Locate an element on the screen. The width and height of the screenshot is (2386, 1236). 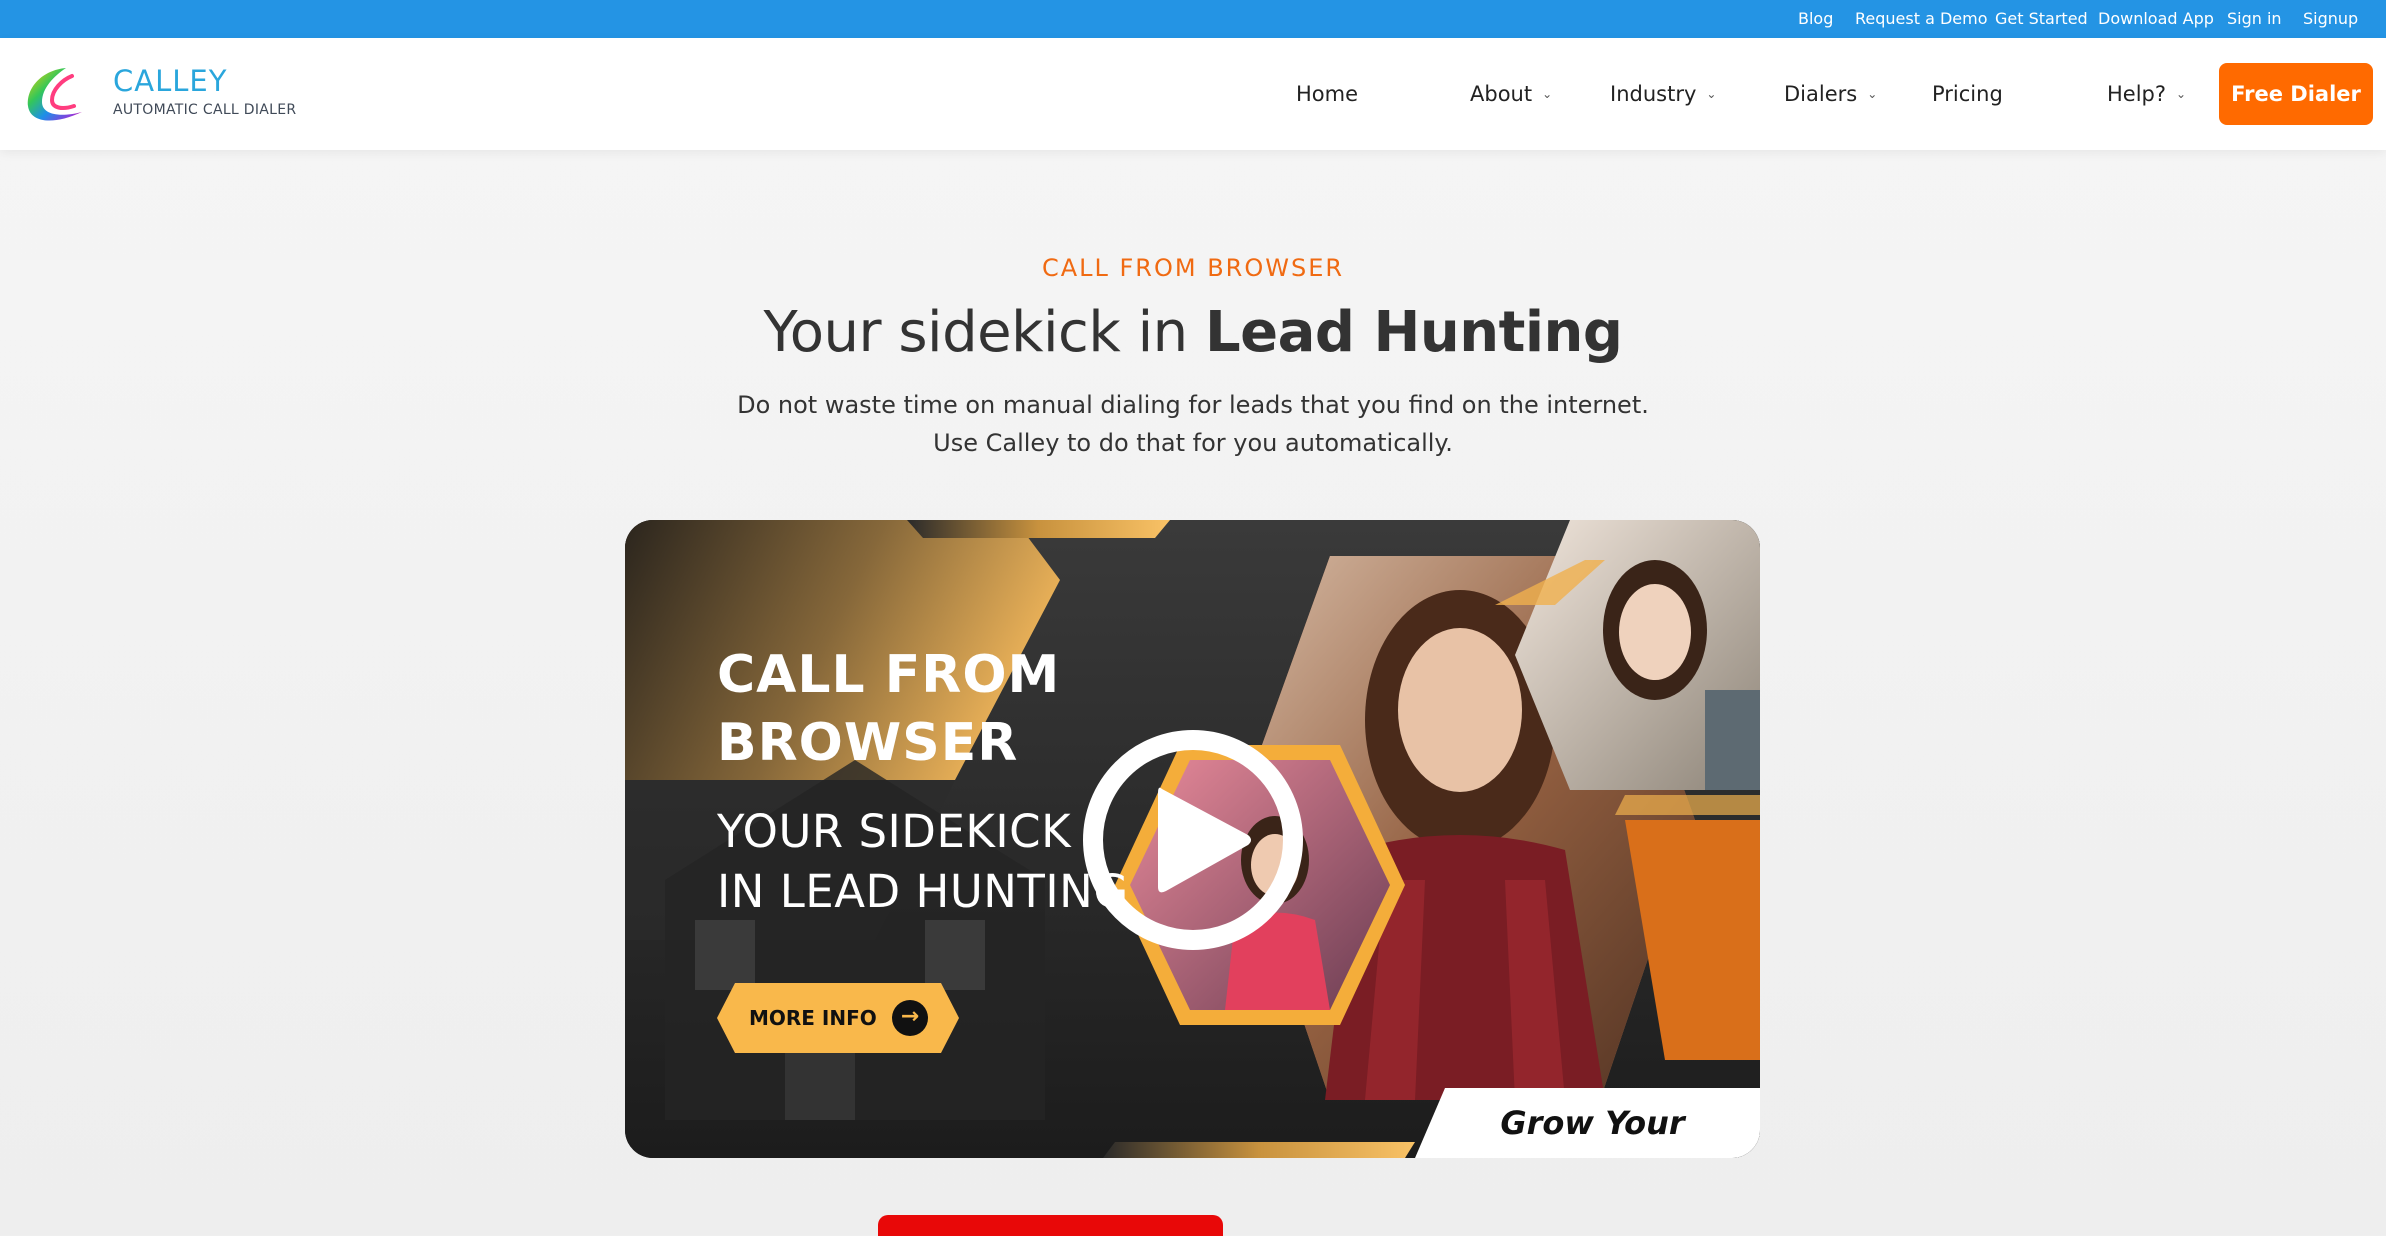
nav-pricing-label: Pricing is located at coordinates (1967, 94).